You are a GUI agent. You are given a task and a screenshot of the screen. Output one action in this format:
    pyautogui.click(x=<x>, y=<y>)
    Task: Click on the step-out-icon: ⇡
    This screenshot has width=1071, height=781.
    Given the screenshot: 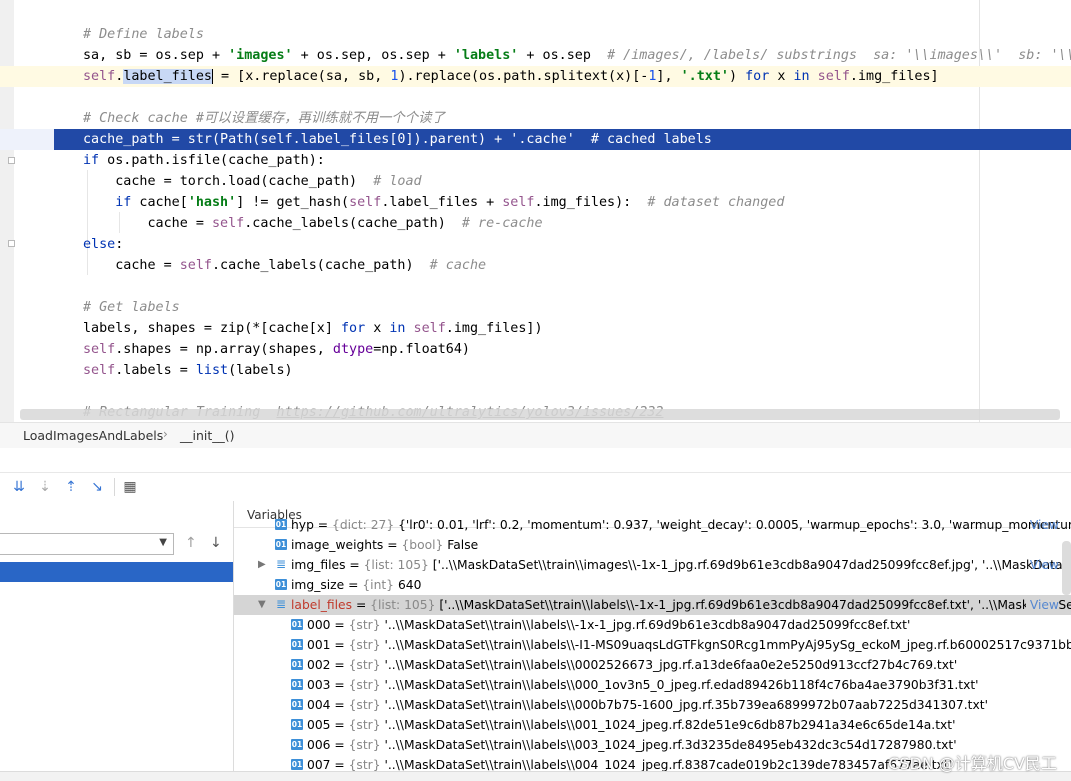 What is the action you would take?
    pyautogui.click(x=71, y=487)
    